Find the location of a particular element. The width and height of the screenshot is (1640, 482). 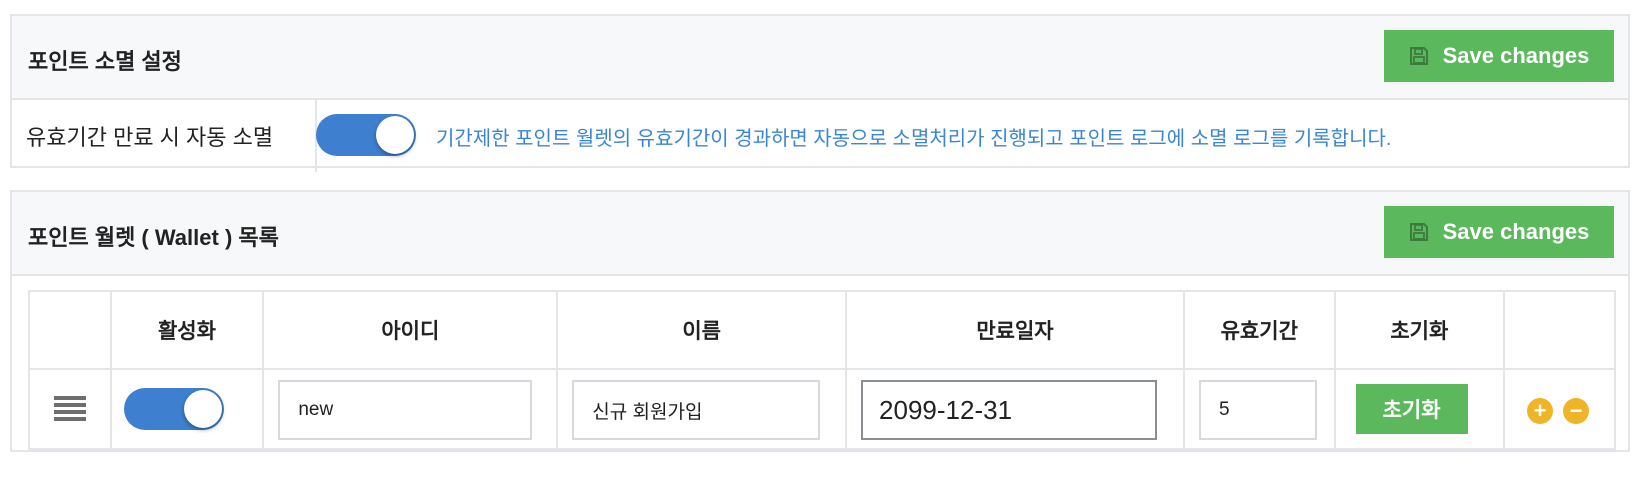

plus-circle-icon: + is located at coordinates (1540, 411).